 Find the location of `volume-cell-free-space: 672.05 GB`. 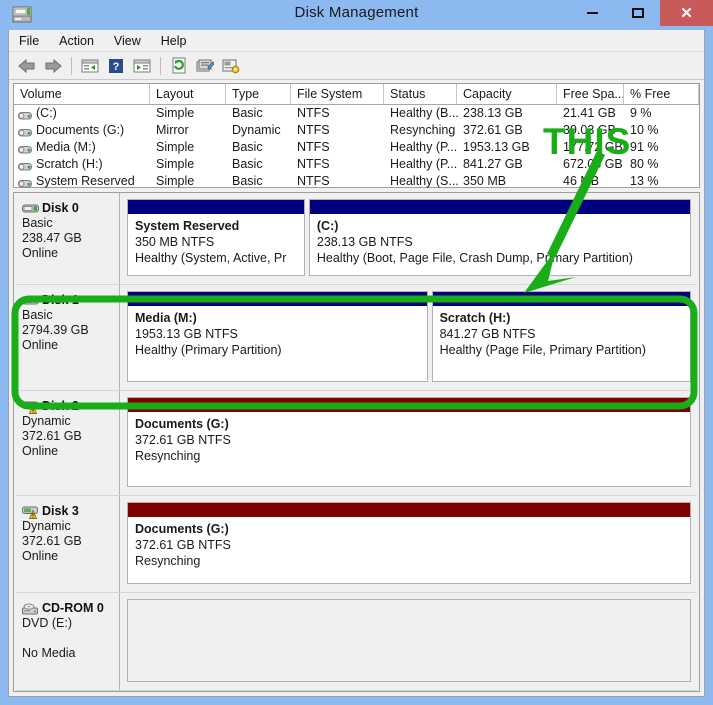

volume-cell-free-space: 672.05 GB is located at coordinates (593, 164).